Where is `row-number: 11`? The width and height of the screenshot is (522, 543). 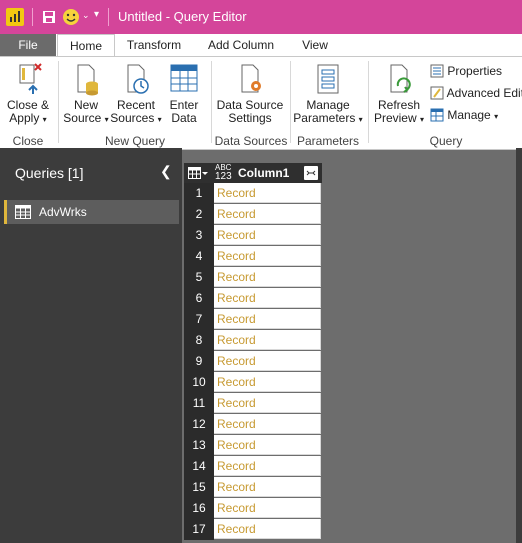
row-number: 11 is located at coordinates (199, 403).